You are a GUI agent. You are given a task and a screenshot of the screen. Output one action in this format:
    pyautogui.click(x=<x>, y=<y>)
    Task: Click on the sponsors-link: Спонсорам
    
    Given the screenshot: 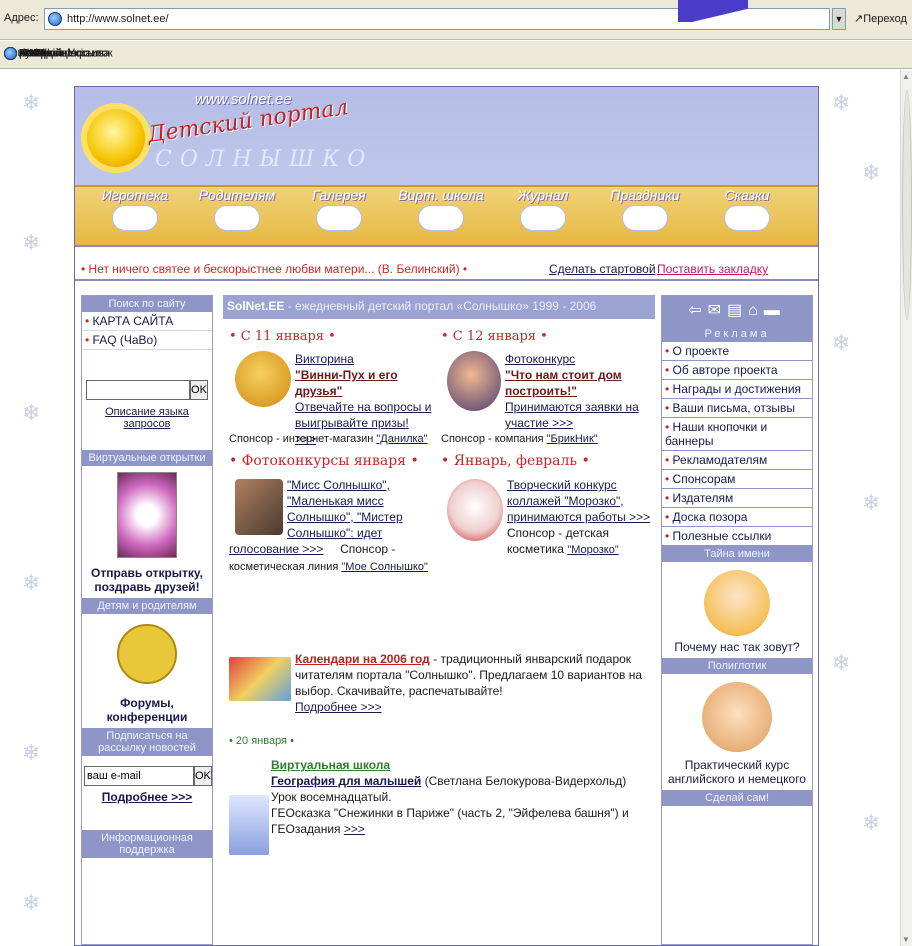 What is the action you would take?
    pyautogui.click(x=737, y=479)
    